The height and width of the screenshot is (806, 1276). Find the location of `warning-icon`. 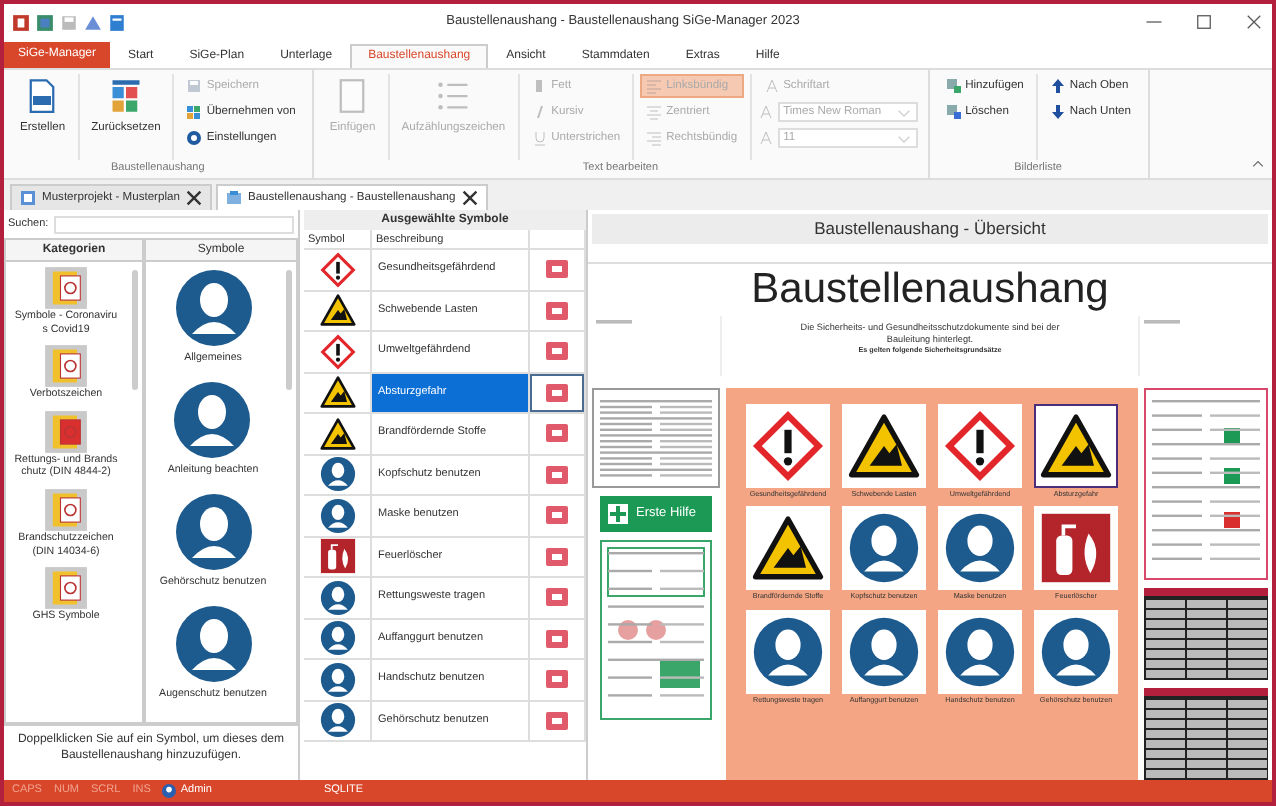

warning-icon is located at coordinates (93, 22).